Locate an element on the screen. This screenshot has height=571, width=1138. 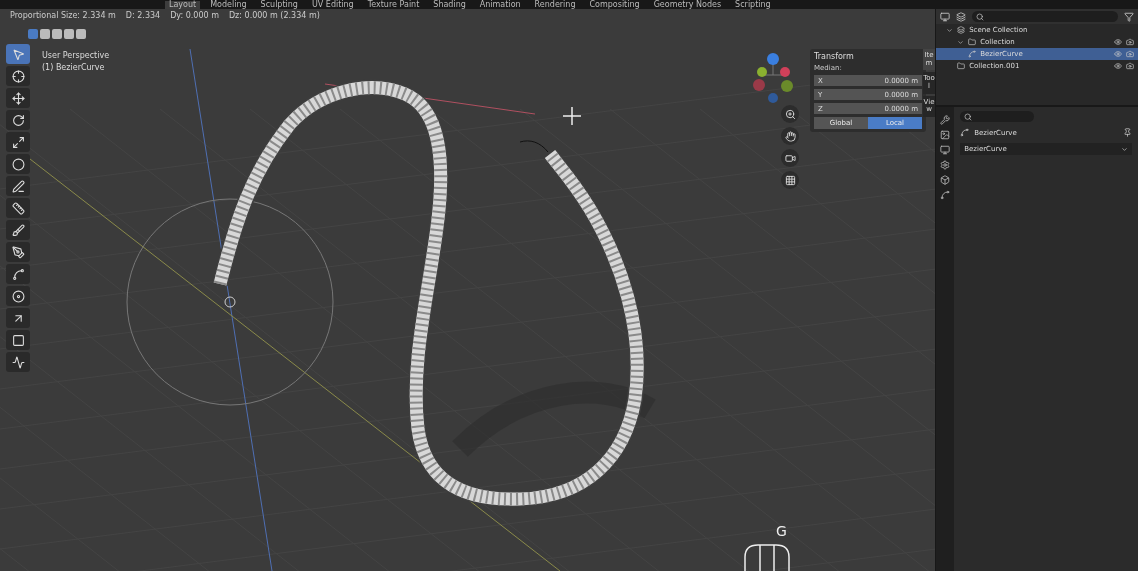
axis-gizmo-drawing is located at coordinates (773, 78).